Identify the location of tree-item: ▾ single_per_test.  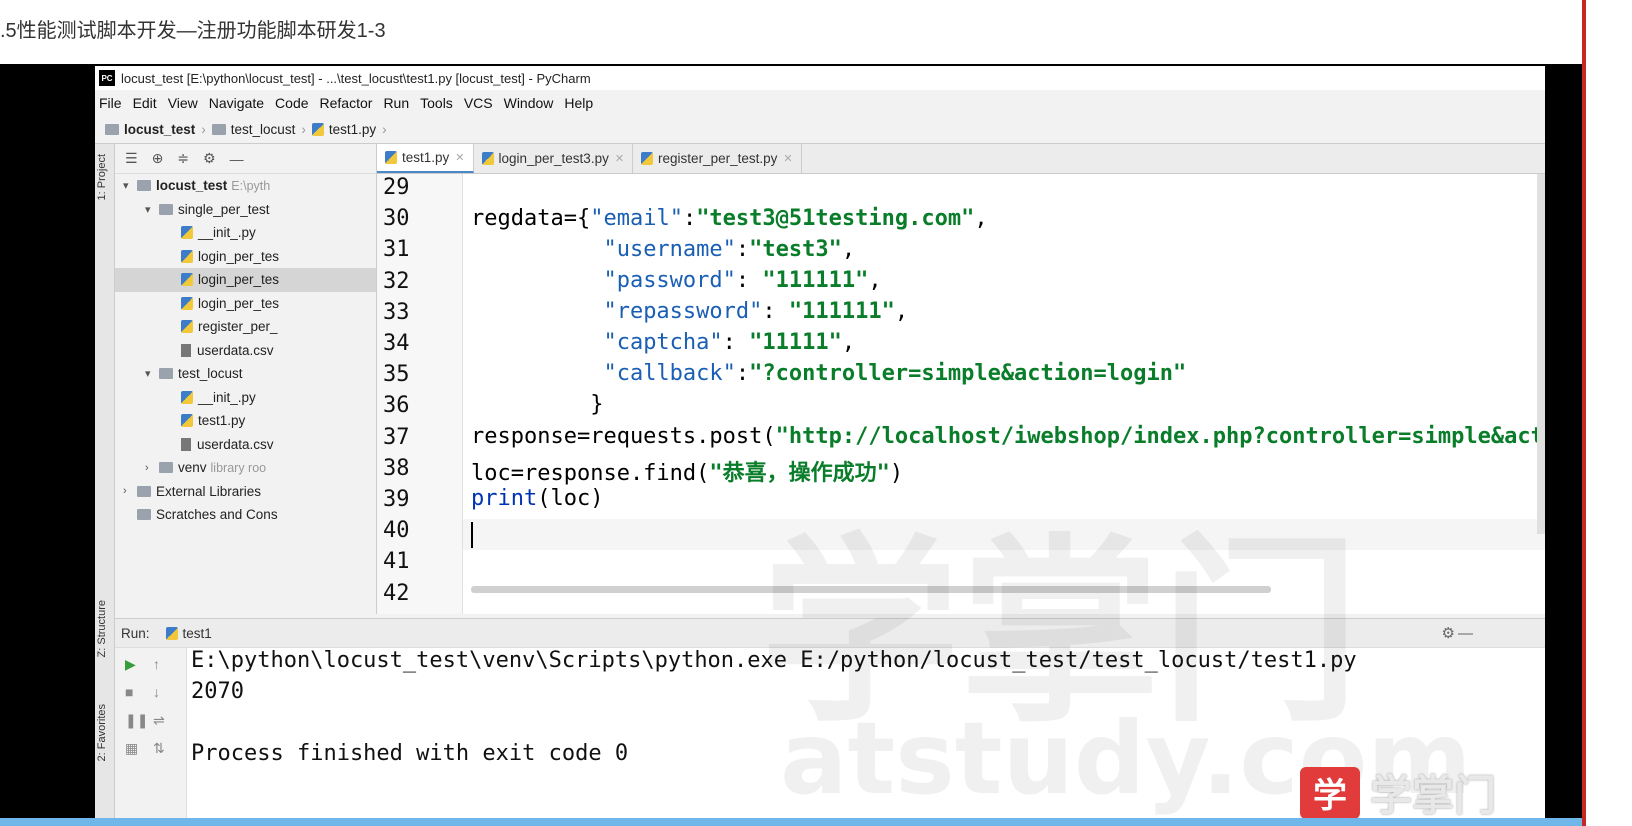
(245, 210).